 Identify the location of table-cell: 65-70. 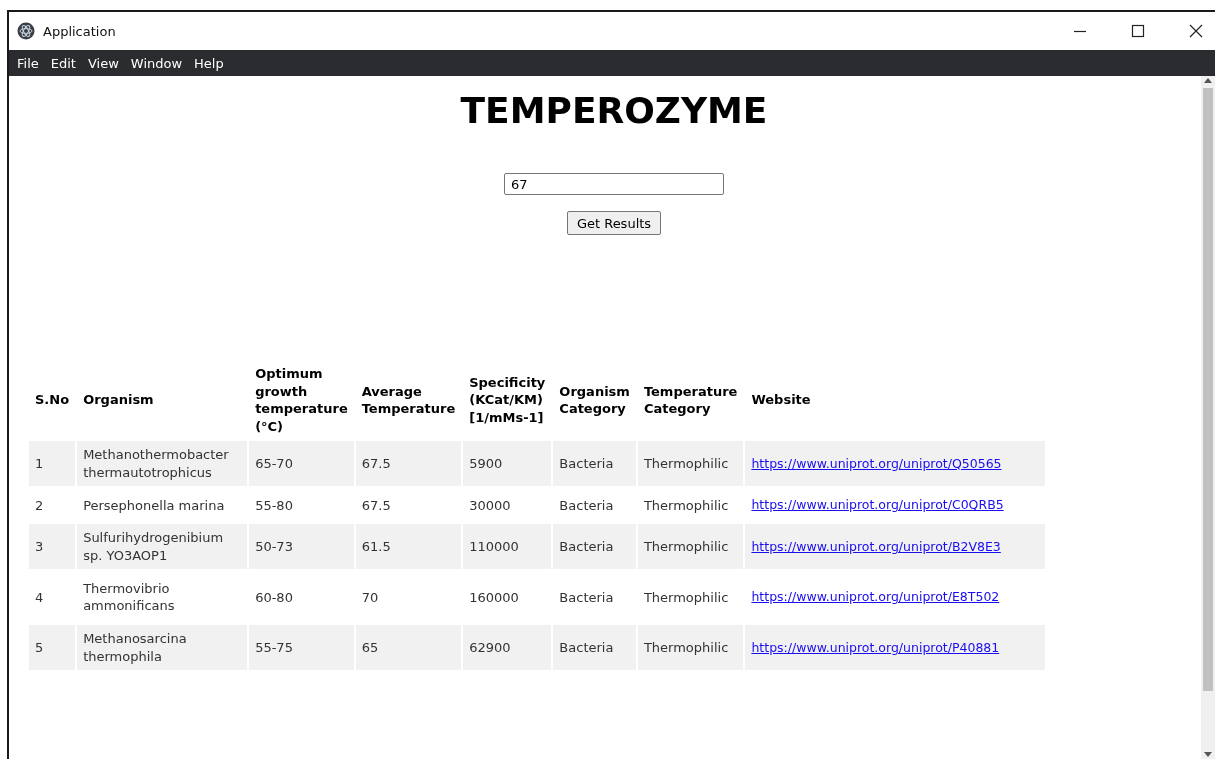
(301, 464).